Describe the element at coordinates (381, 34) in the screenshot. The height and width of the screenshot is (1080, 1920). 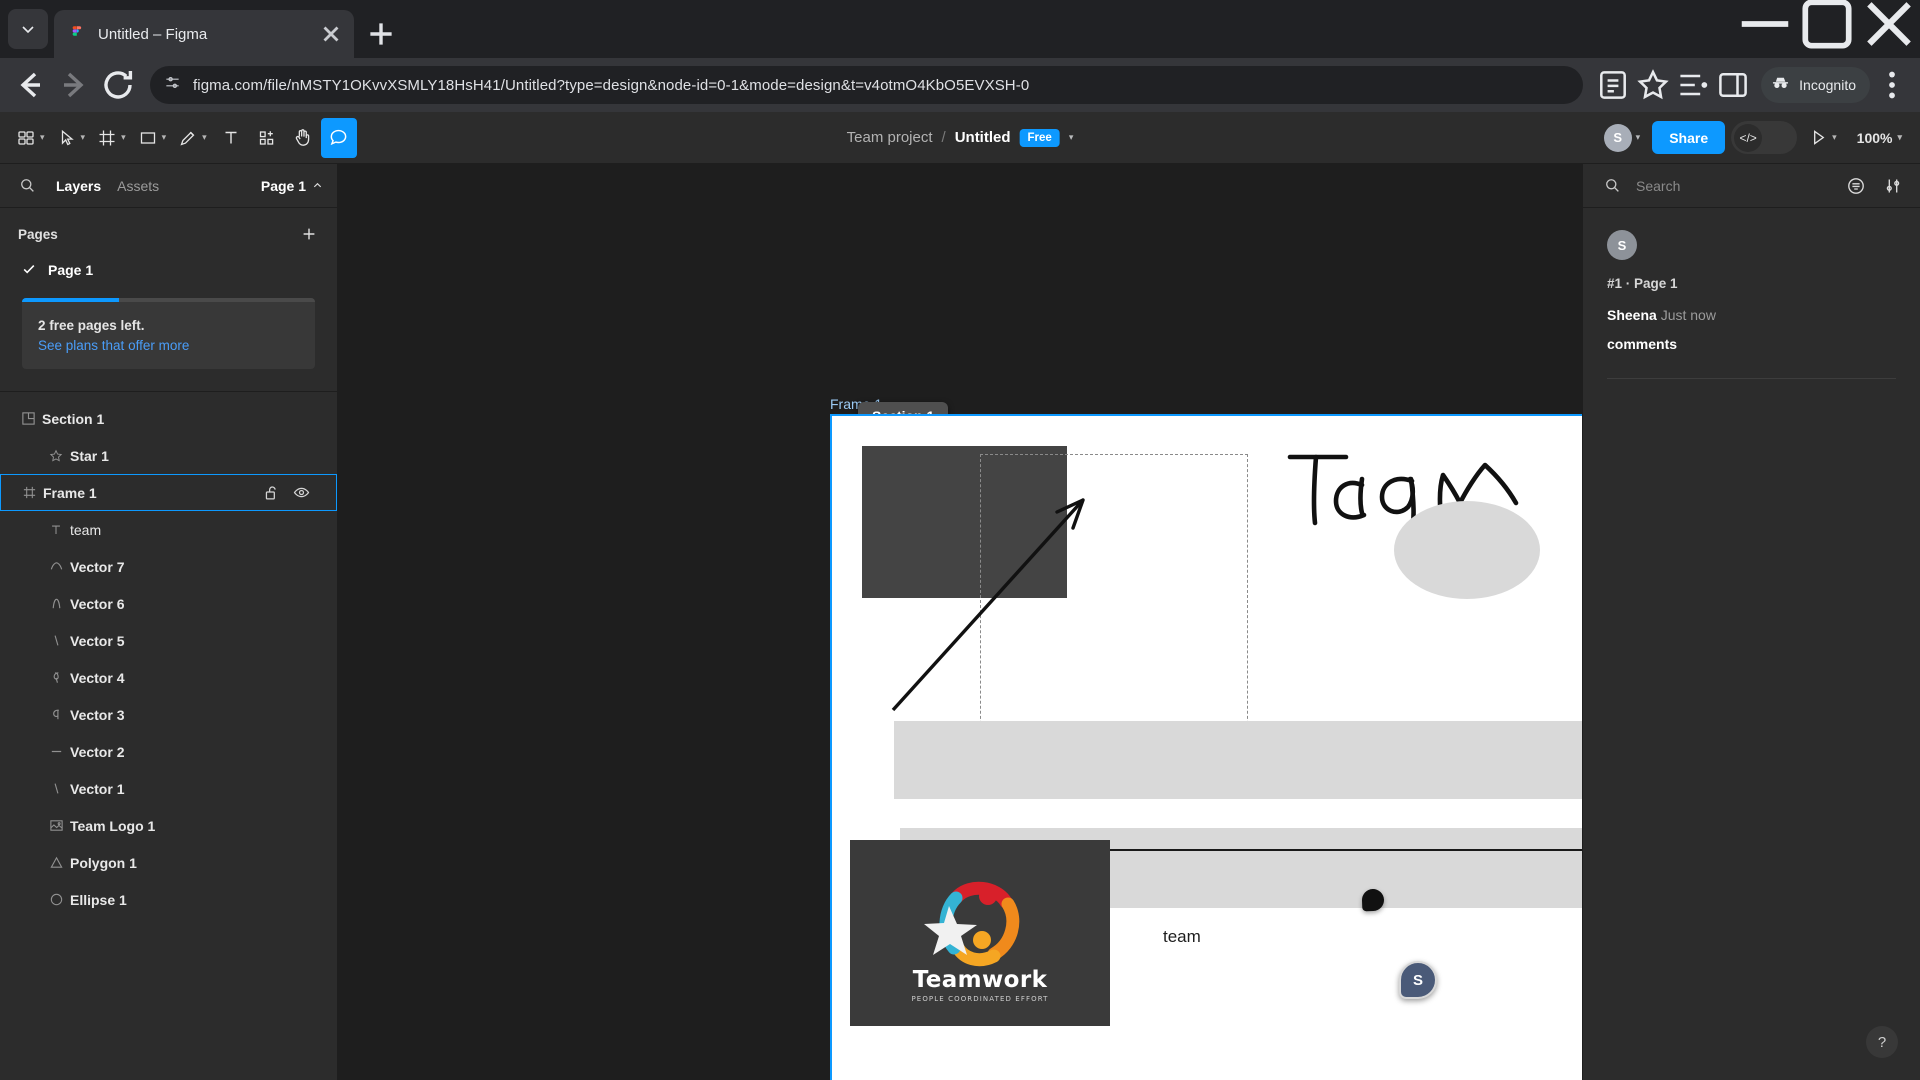
I see `new-tab-icon` at that location.